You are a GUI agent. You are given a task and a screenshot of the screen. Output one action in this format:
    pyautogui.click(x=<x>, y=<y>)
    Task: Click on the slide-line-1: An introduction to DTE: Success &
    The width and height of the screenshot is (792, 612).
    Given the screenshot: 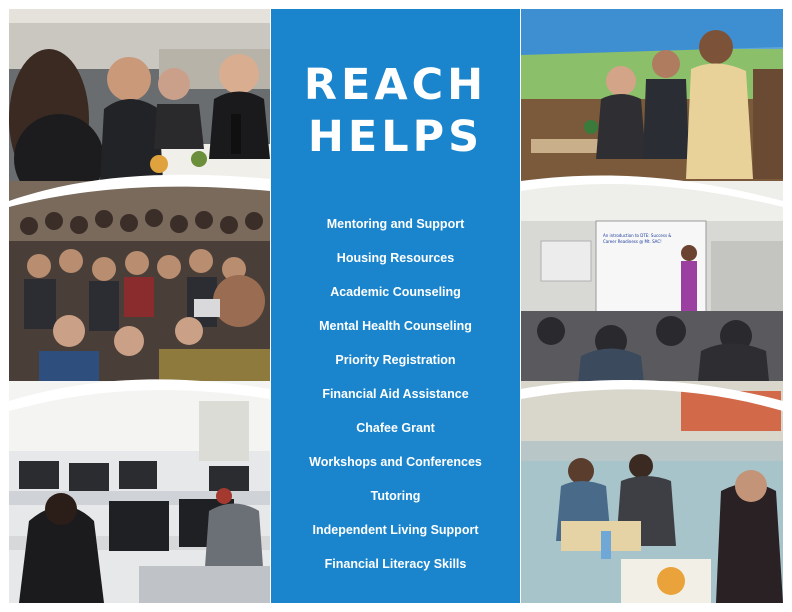 What is the action you would take?
    pyautogui.click(x=637, y=235)
    